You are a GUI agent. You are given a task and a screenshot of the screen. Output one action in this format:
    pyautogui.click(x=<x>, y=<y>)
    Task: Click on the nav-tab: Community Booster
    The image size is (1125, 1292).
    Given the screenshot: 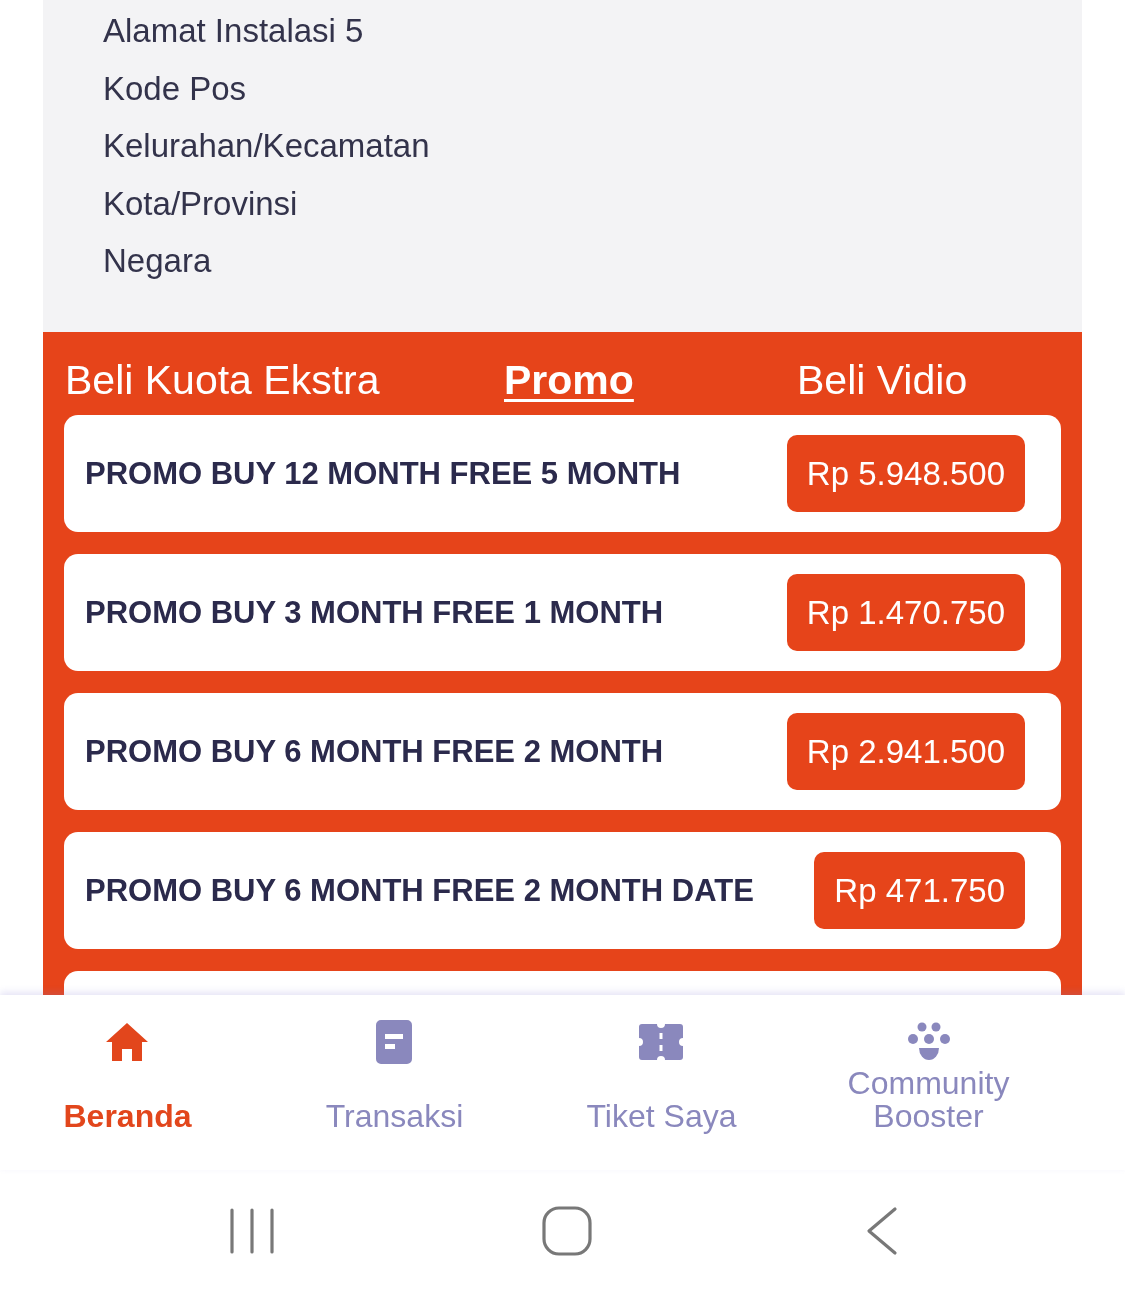 What is the action you would take?
    pyautogui.click(x=928, y=1082)
    